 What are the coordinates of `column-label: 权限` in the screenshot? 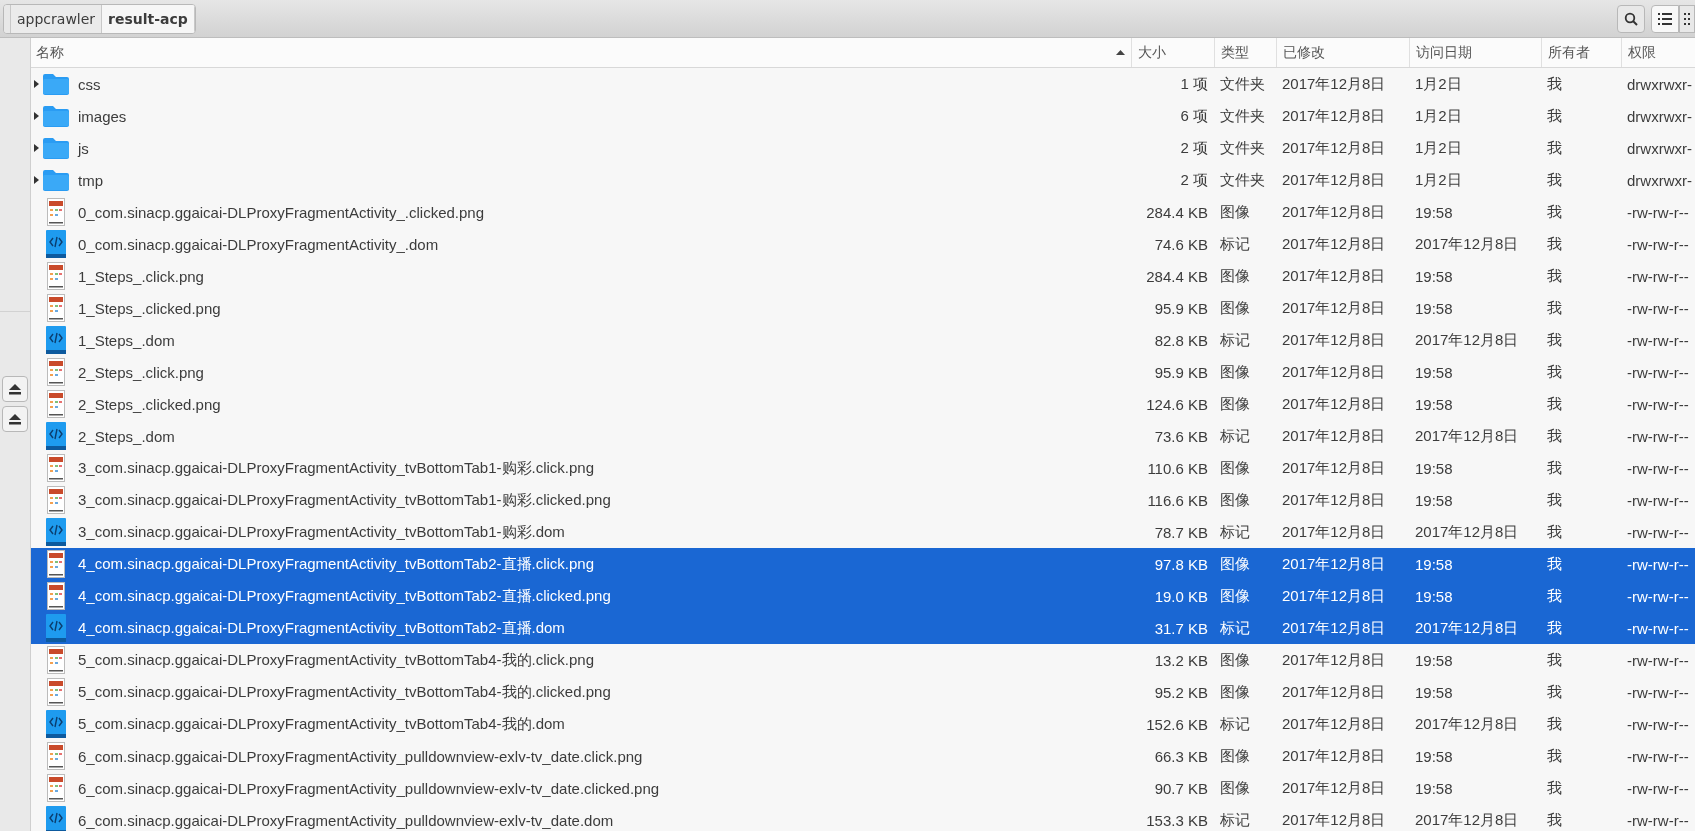 It's located at (1642, 52).